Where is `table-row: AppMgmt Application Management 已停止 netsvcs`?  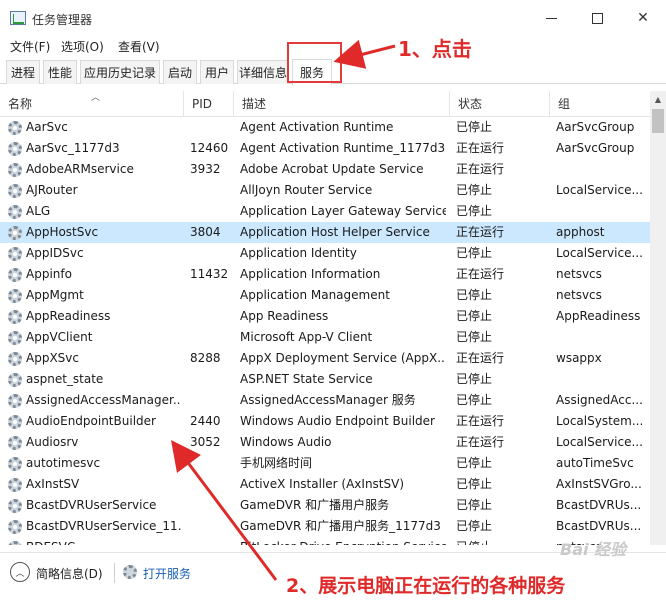 table-row: AppMgmt Application Management 已停止 netsvcs is located at coordinates (325, 295).